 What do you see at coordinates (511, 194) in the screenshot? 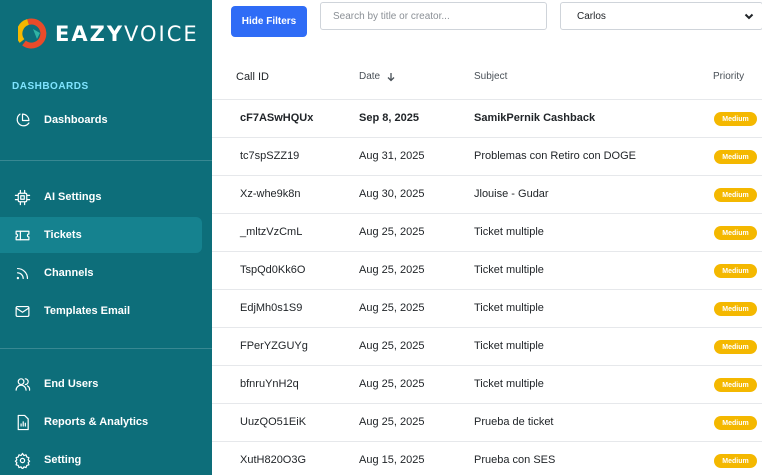
I see `cell-subject: Jlouise - Gudar` at bounding box center [511, 194].